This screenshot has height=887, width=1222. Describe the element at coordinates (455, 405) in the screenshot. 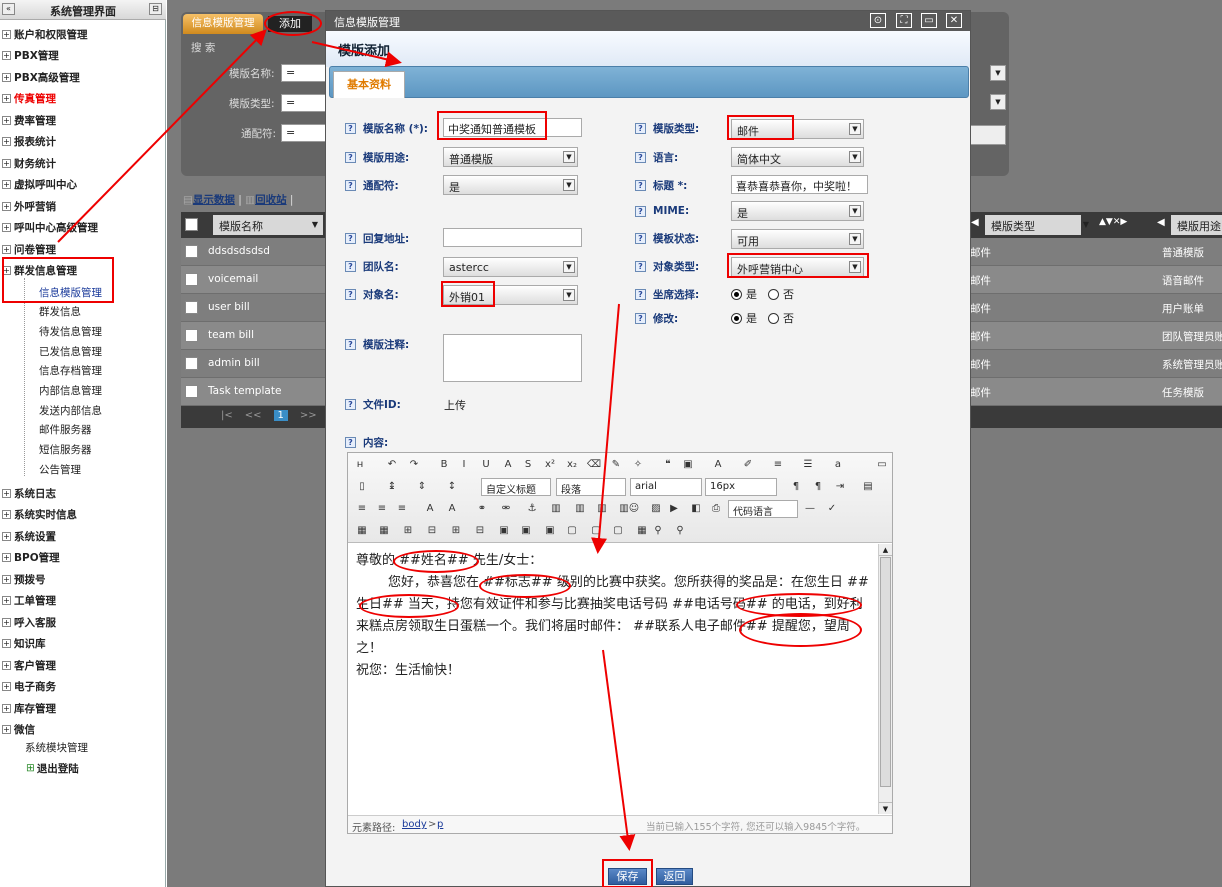

I see `upload-link: 上传` at that location.